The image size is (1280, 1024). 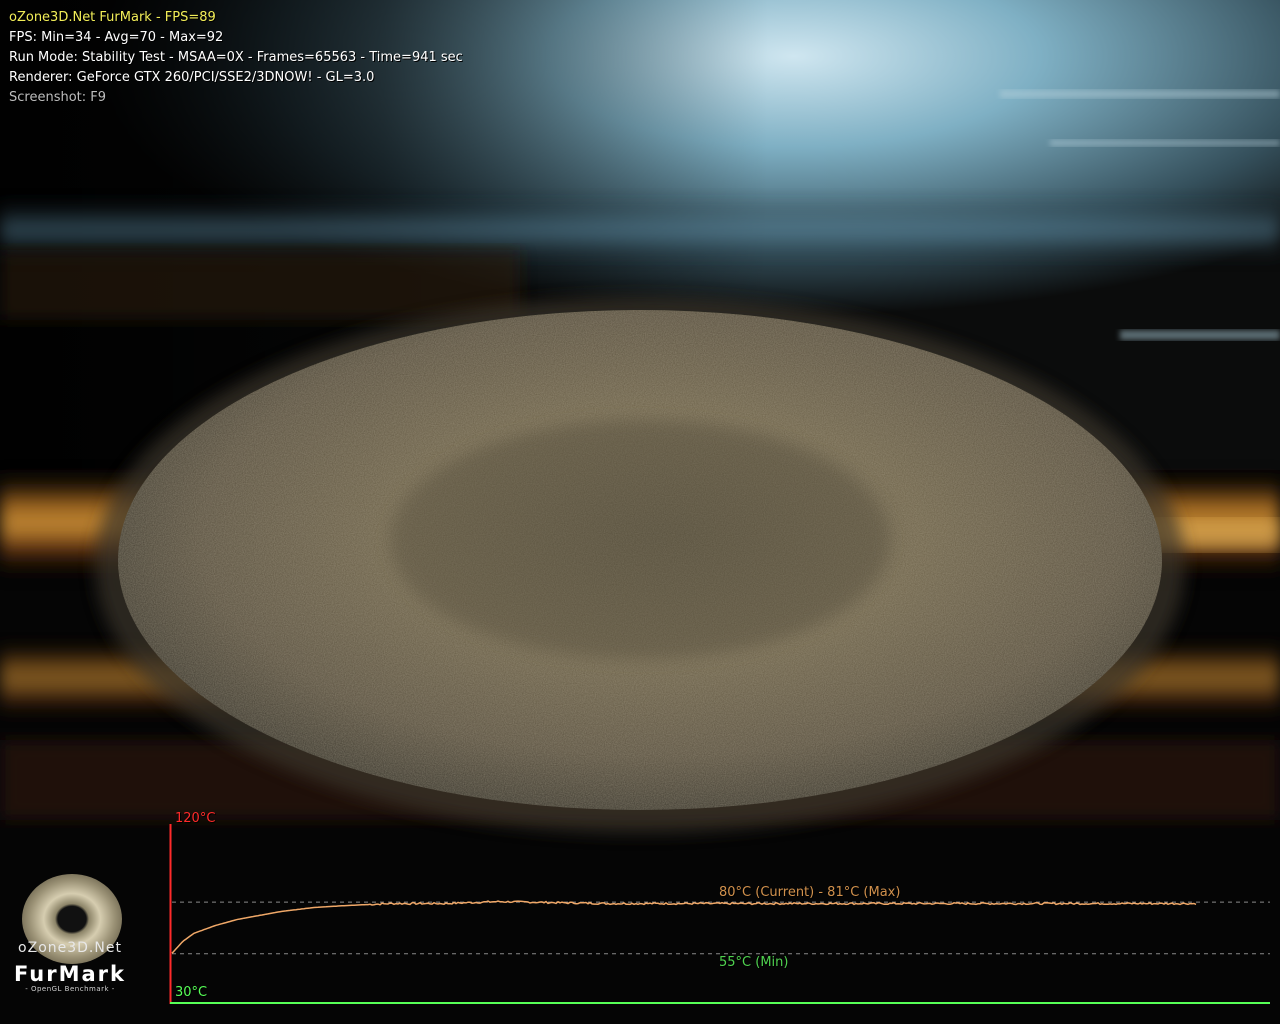 I want to click on hud-title: oZone3D.Net FurMark - FPS=89, so click(x=112, y=17).